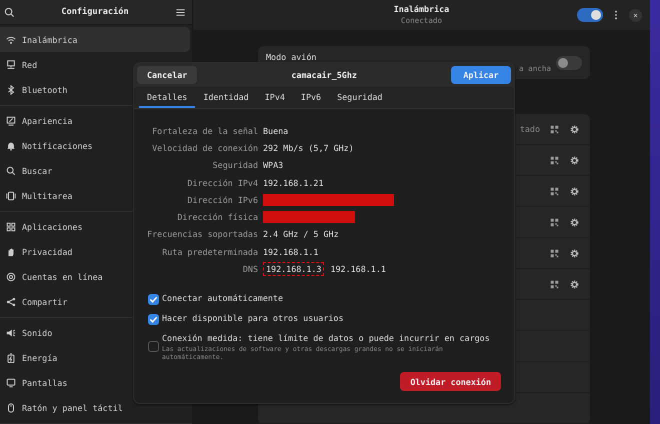 The image size is (660, 424). I want to click on mouse-icon, so click(11, 407).